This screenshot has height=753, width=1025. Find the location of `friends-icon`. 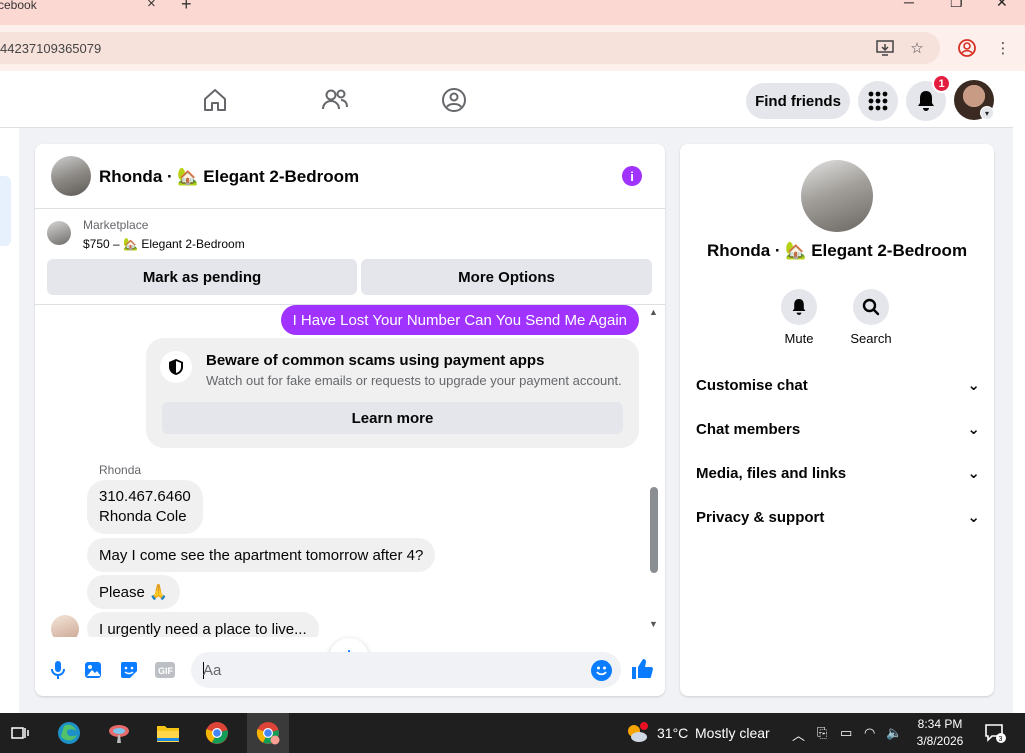

friends-icon is located at coordinates (335, 100).